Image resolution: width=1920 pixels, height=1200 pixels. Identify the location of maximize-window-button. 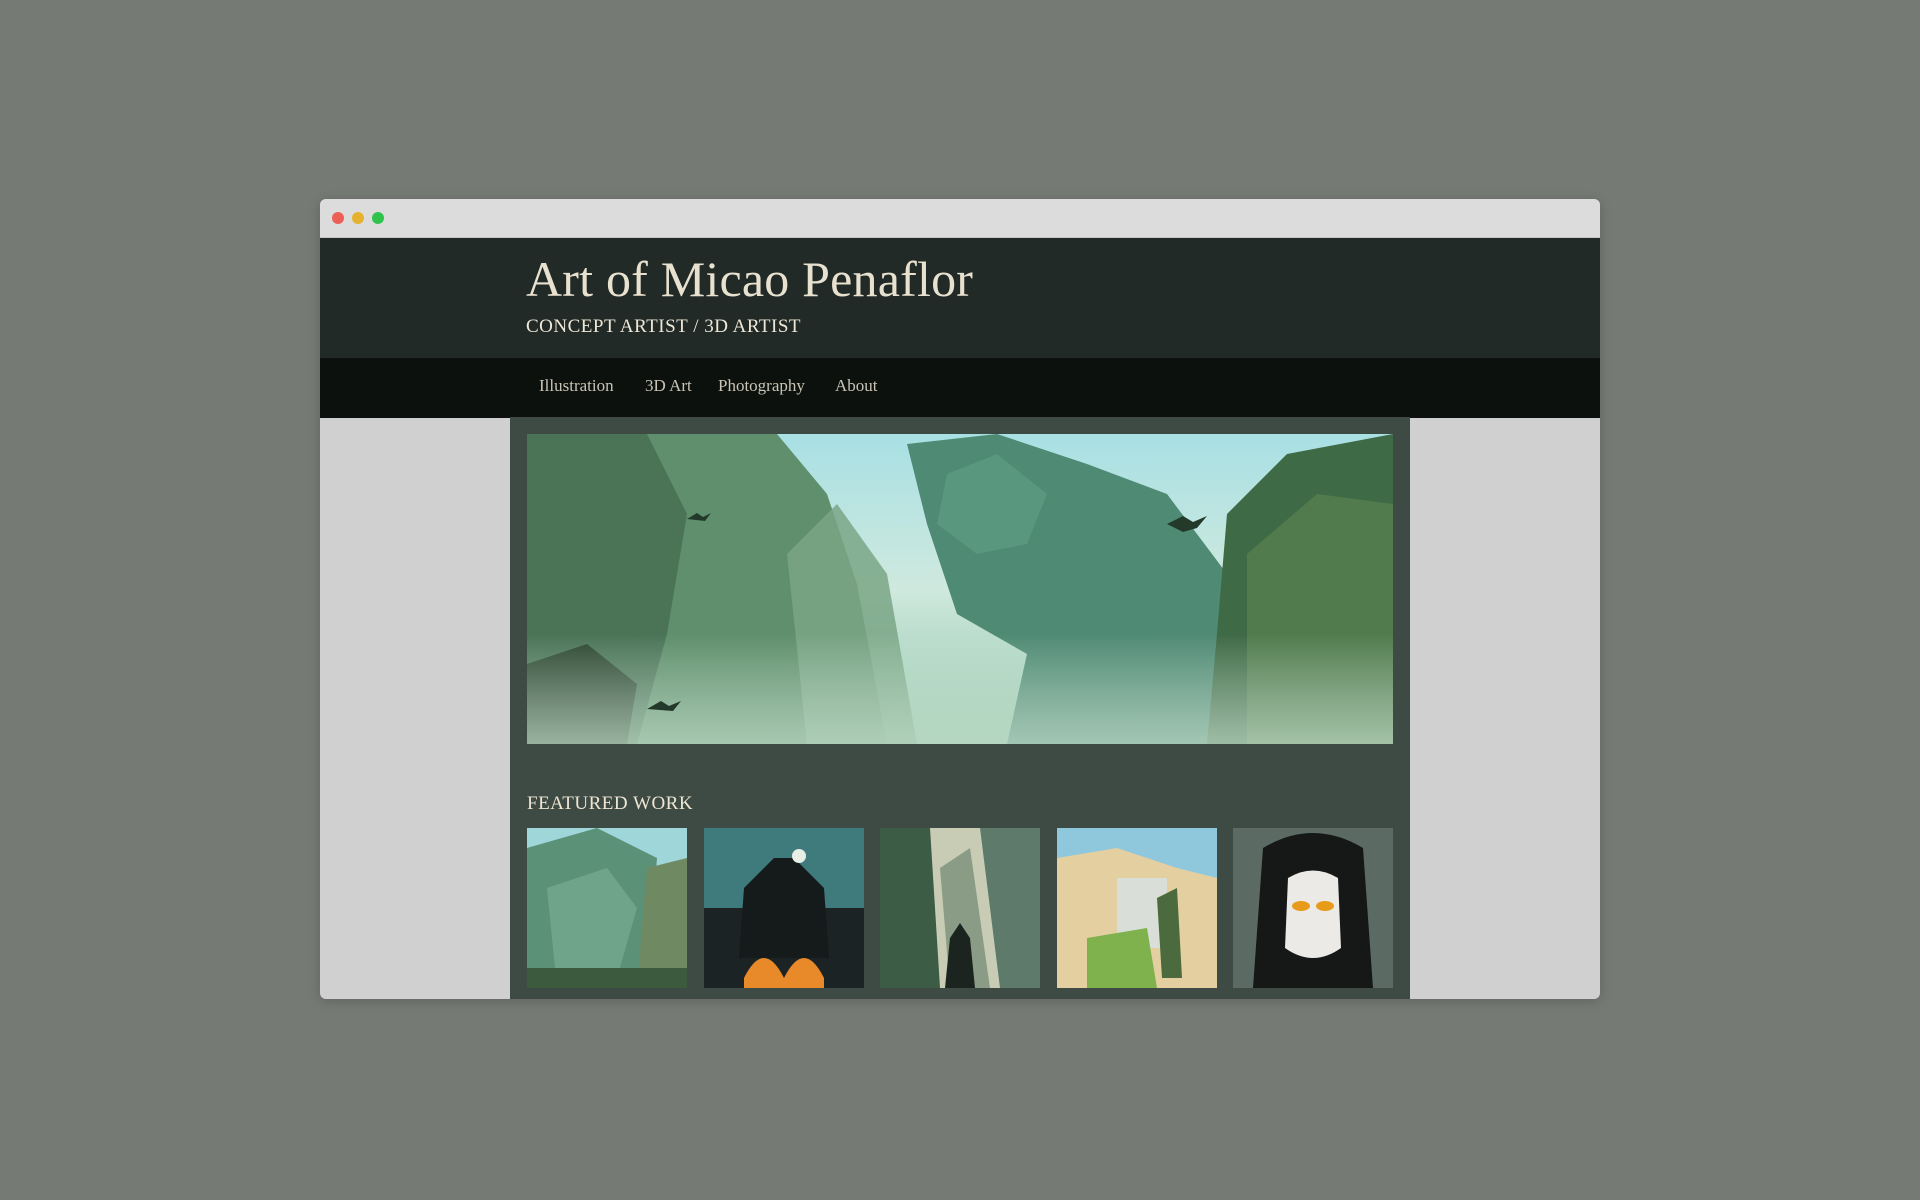
(378, 218).